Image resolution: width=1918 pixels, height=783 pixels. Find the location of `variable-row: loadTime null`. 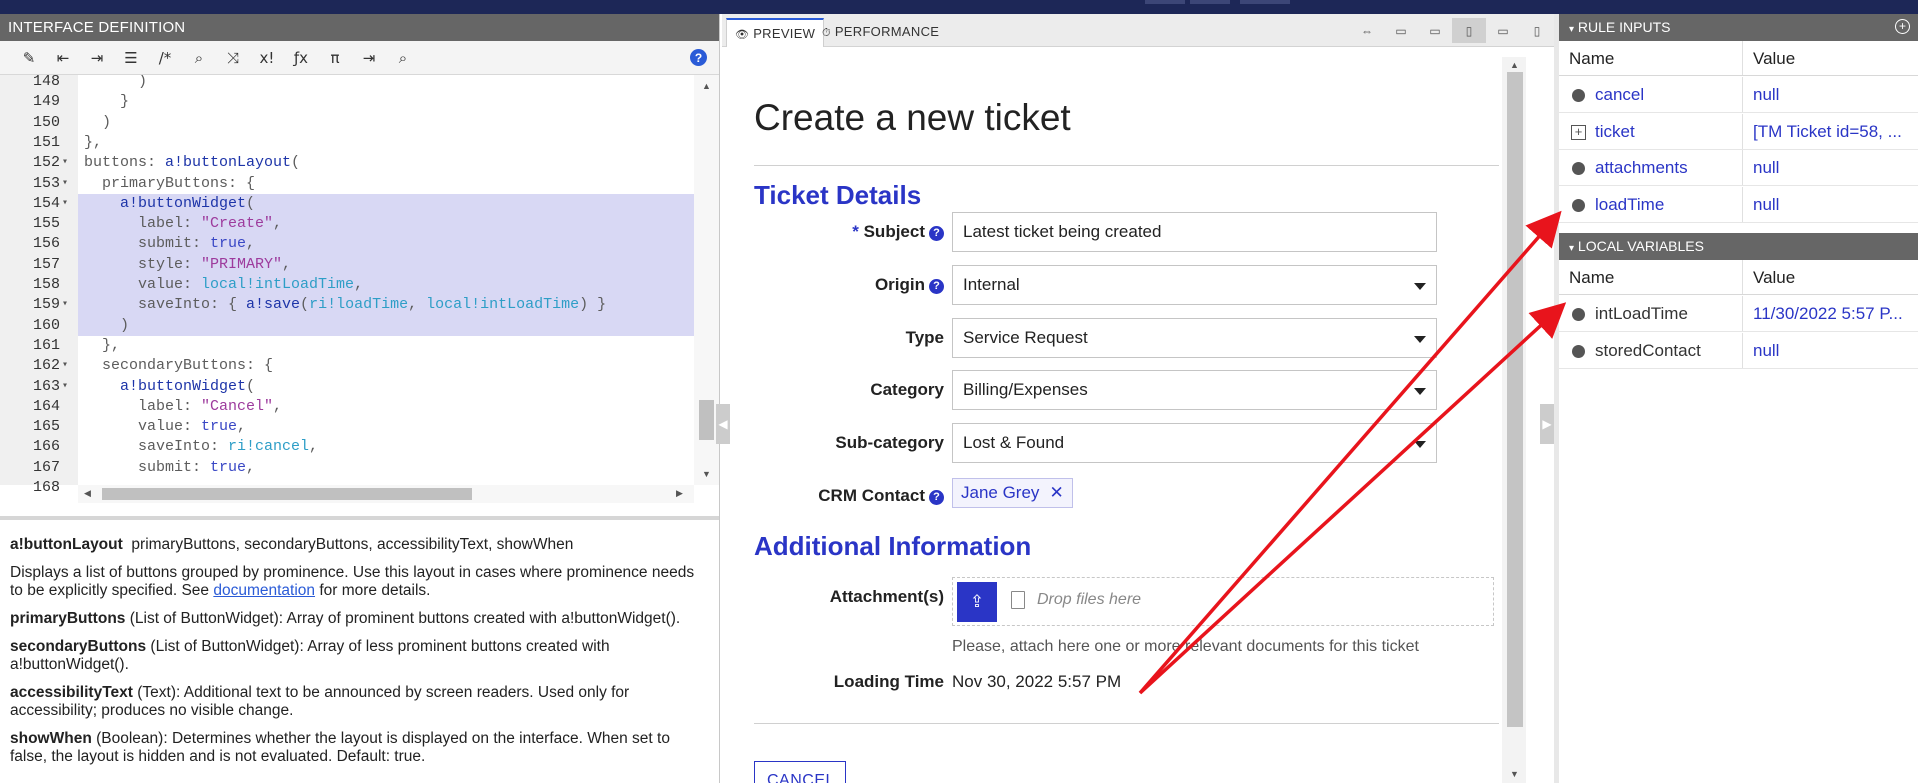

variable-row: loadTime null is located at coordinates (1738, 204).